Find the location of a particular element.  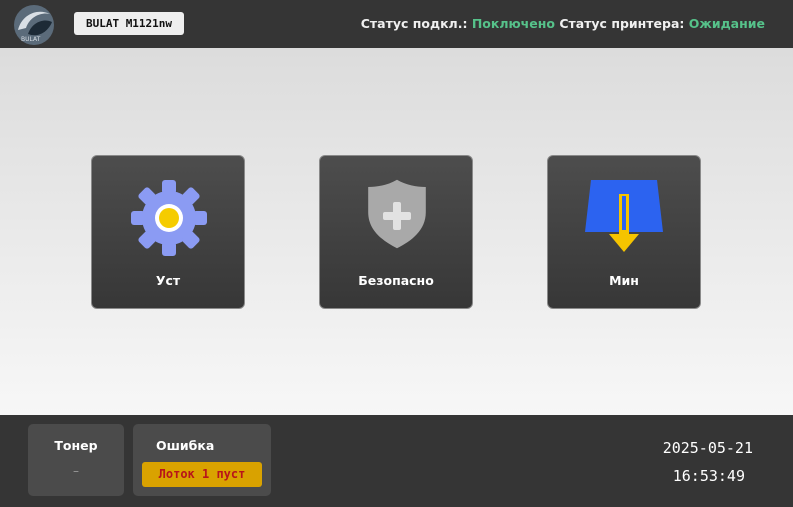

minimal-tile: Мин is located at coordinates (624, 232).